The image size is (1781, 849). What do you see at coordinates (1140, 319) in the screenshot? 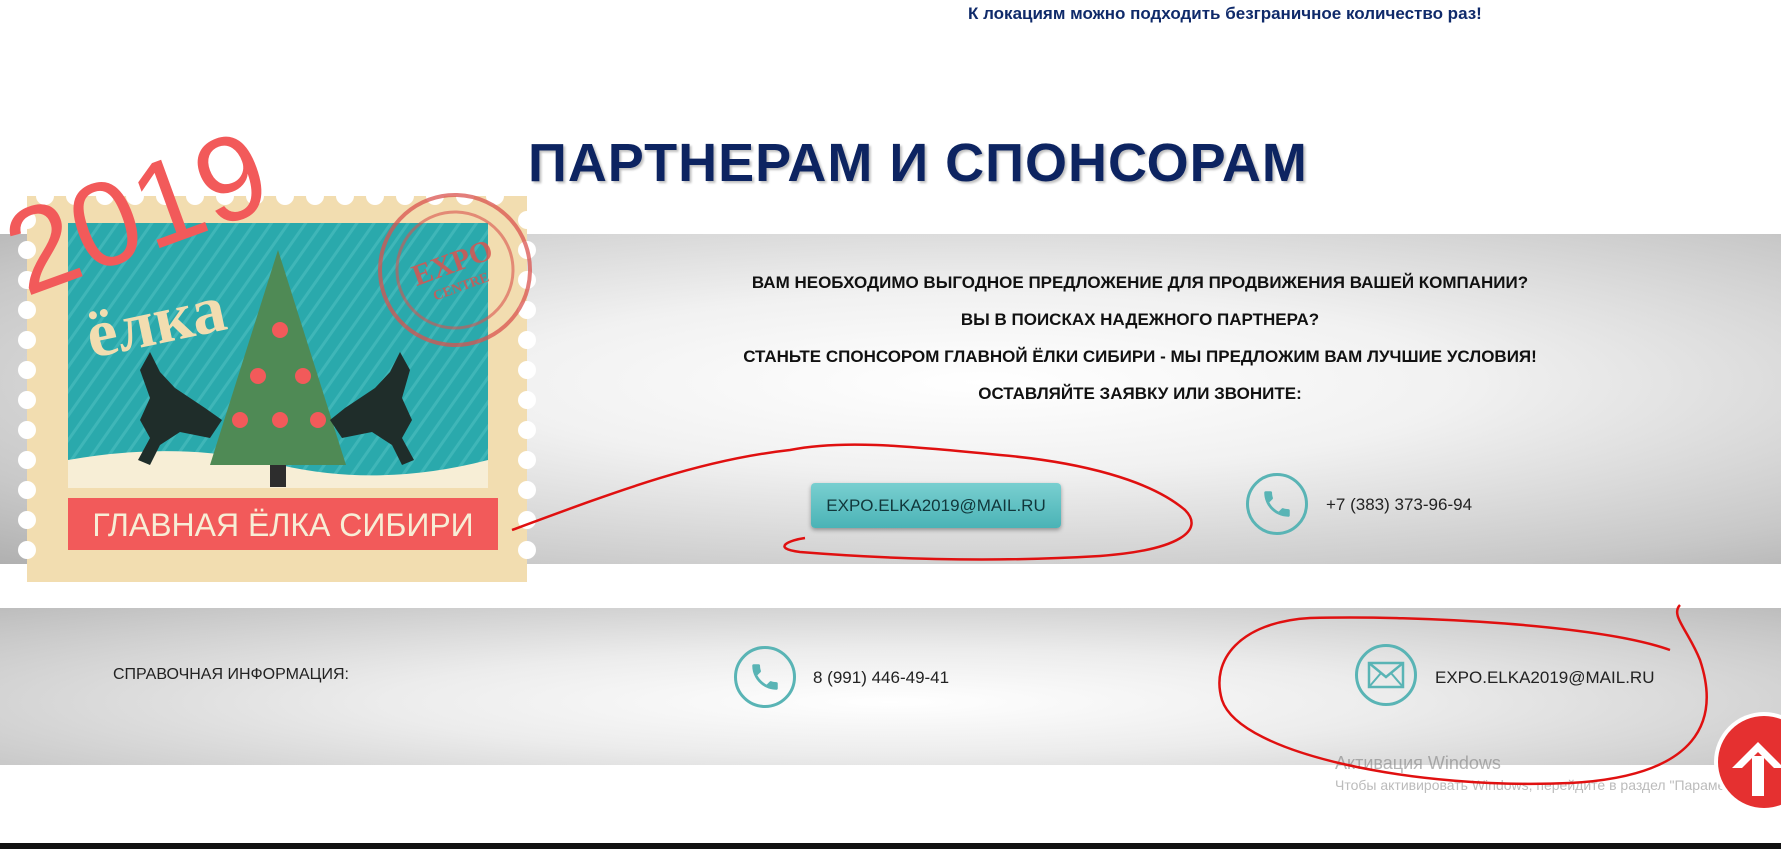
I see `promo-line-2: ВЫ В ПОИСКАХ НАДЕЖНОГО ПАРТНЕРА?` at bounding box center [1140, 319].